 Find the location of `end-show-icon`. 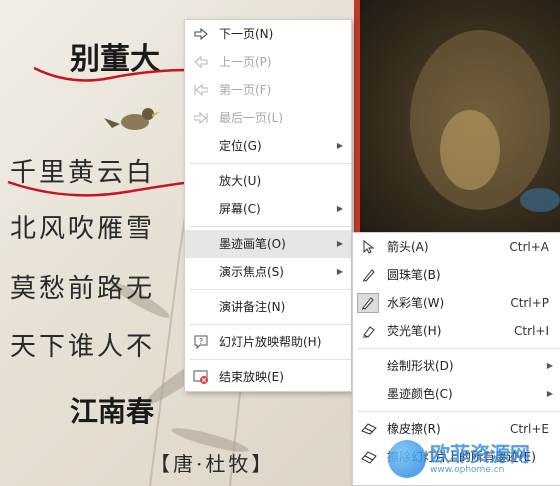

end-show-icon is located at coordinates (201, 377).